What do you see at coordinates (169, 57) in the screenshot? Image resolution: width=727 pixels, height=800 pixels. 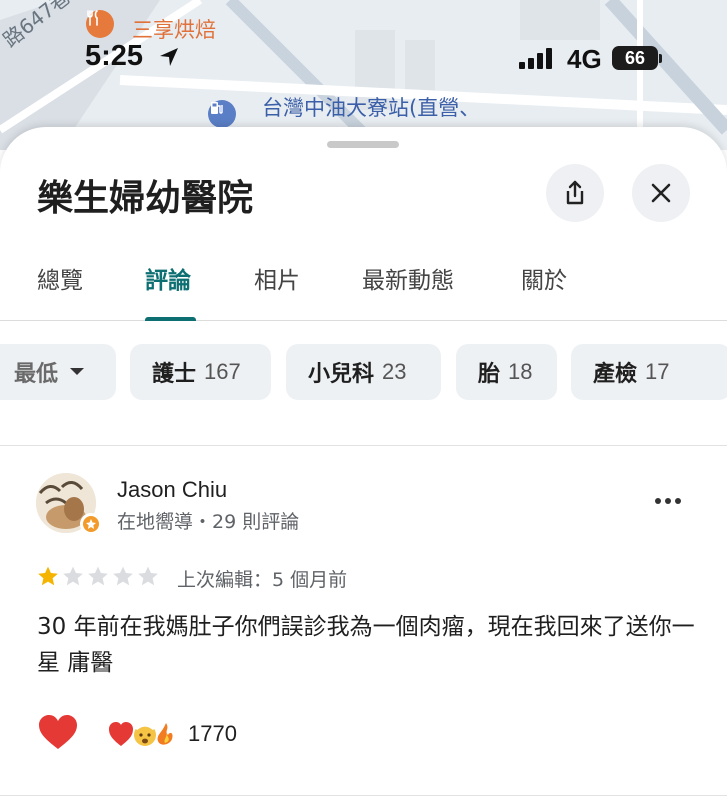 I see `location-arrow-icon` at bounding box center [169, 57].